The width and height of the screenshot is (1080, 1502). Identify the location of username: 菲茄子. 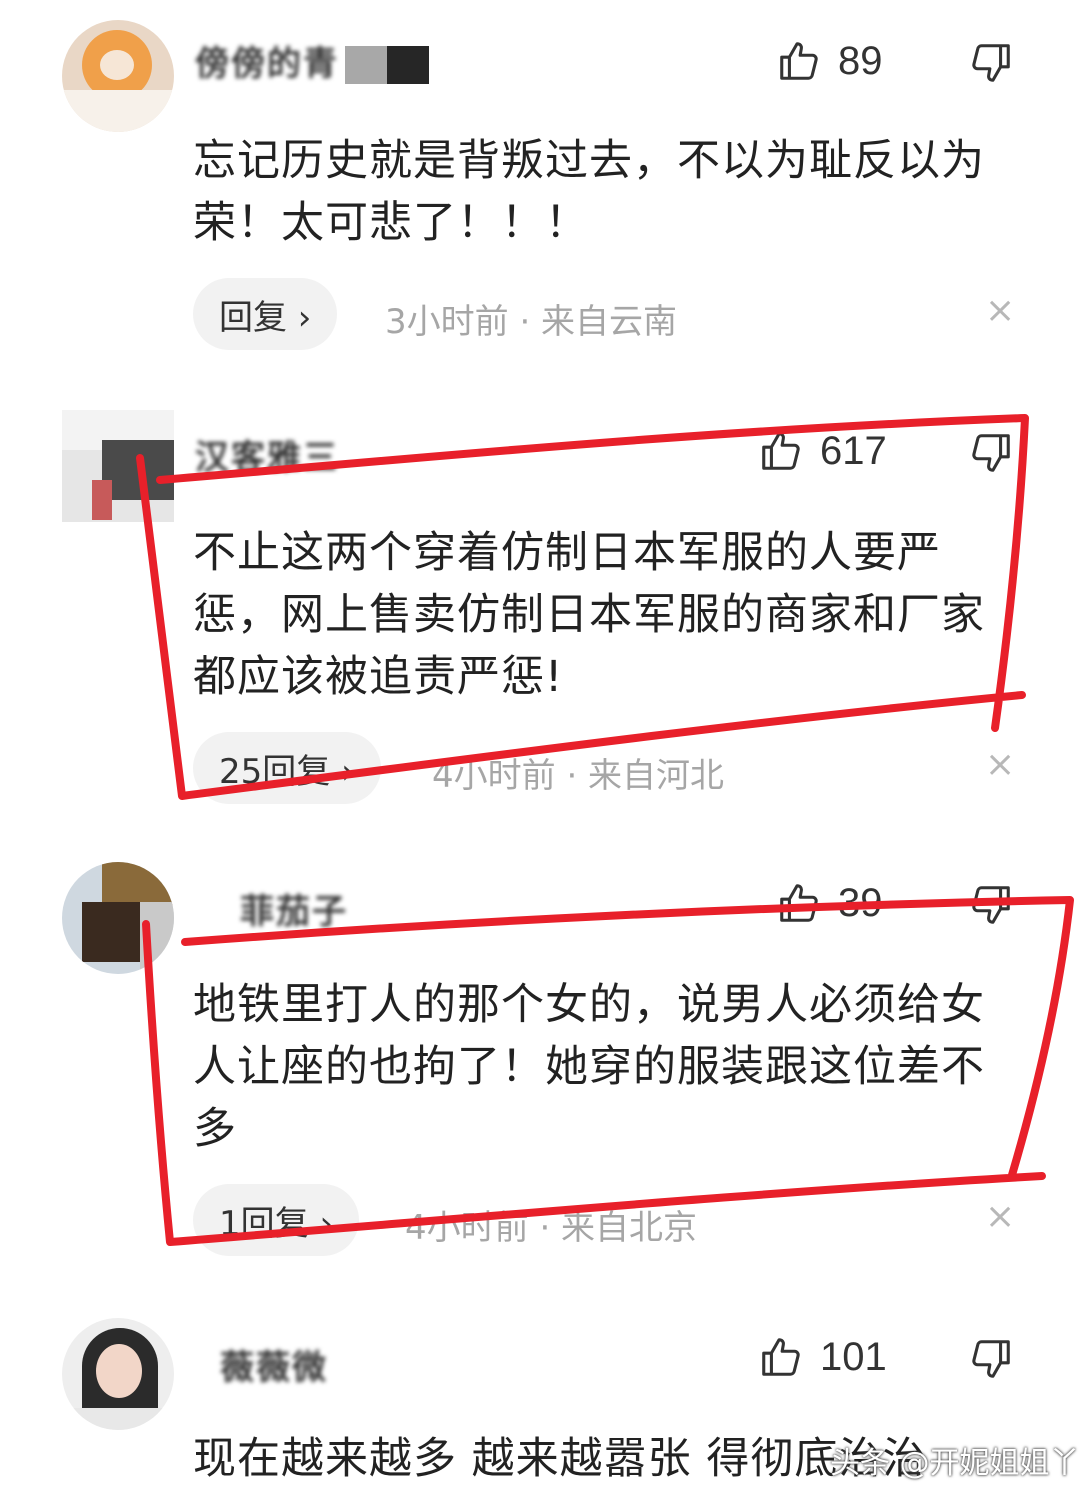
(294, 908).